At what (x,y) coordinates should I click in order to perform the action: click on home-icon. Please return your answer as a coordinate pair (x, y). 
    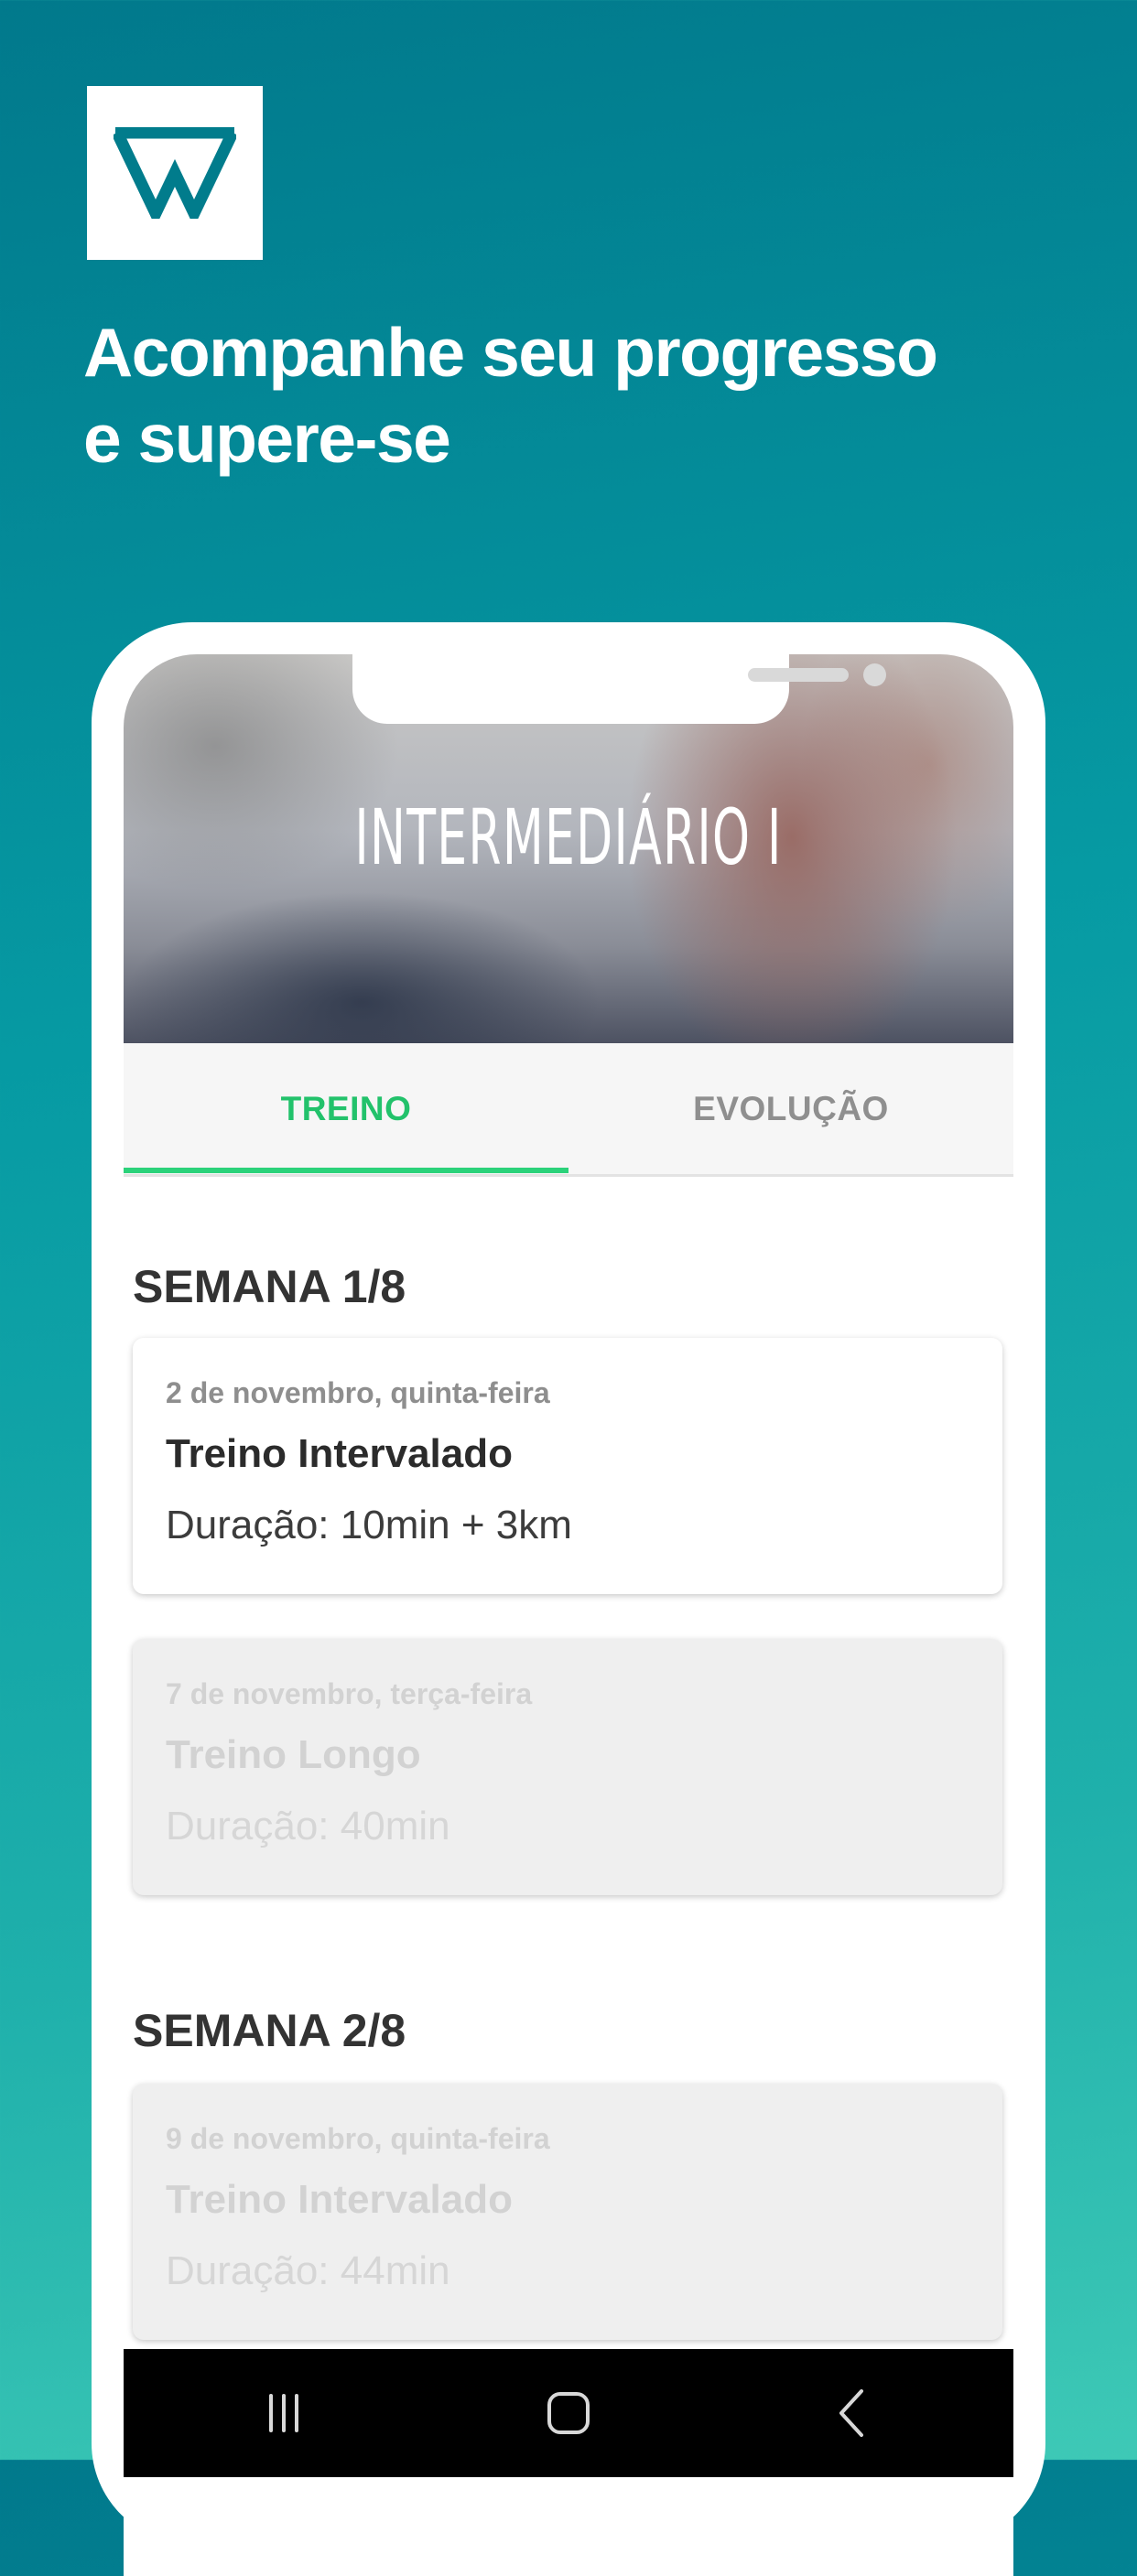
    Looking at the image, I should click on (568, 2413).